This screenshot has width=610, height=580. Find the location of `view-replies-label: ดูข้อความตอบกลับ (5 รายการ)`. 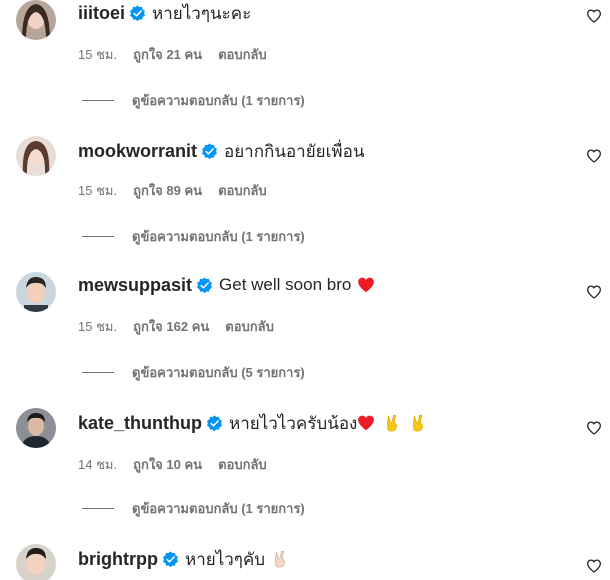

view-replies-label: ดูข้อความตอบกลับ (5 รายการ) is located at coordinates (218, 372).